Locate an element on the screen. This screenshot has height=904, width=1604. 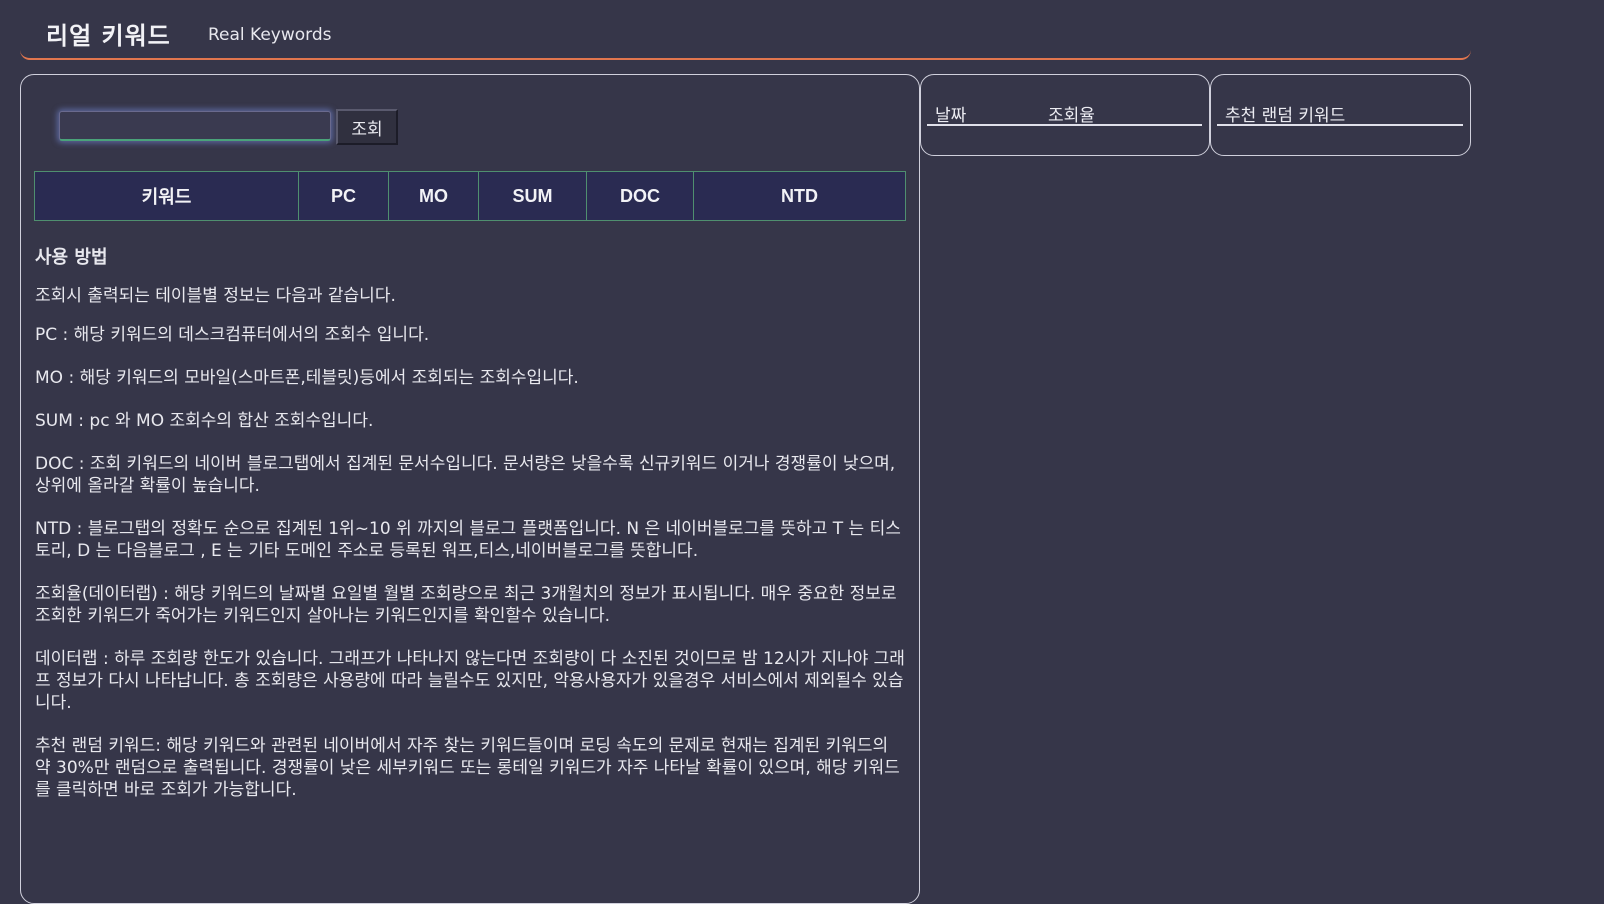
random-keyword-panel: 추천 랜덤 키워드 is located at coordinates (1340, 115).